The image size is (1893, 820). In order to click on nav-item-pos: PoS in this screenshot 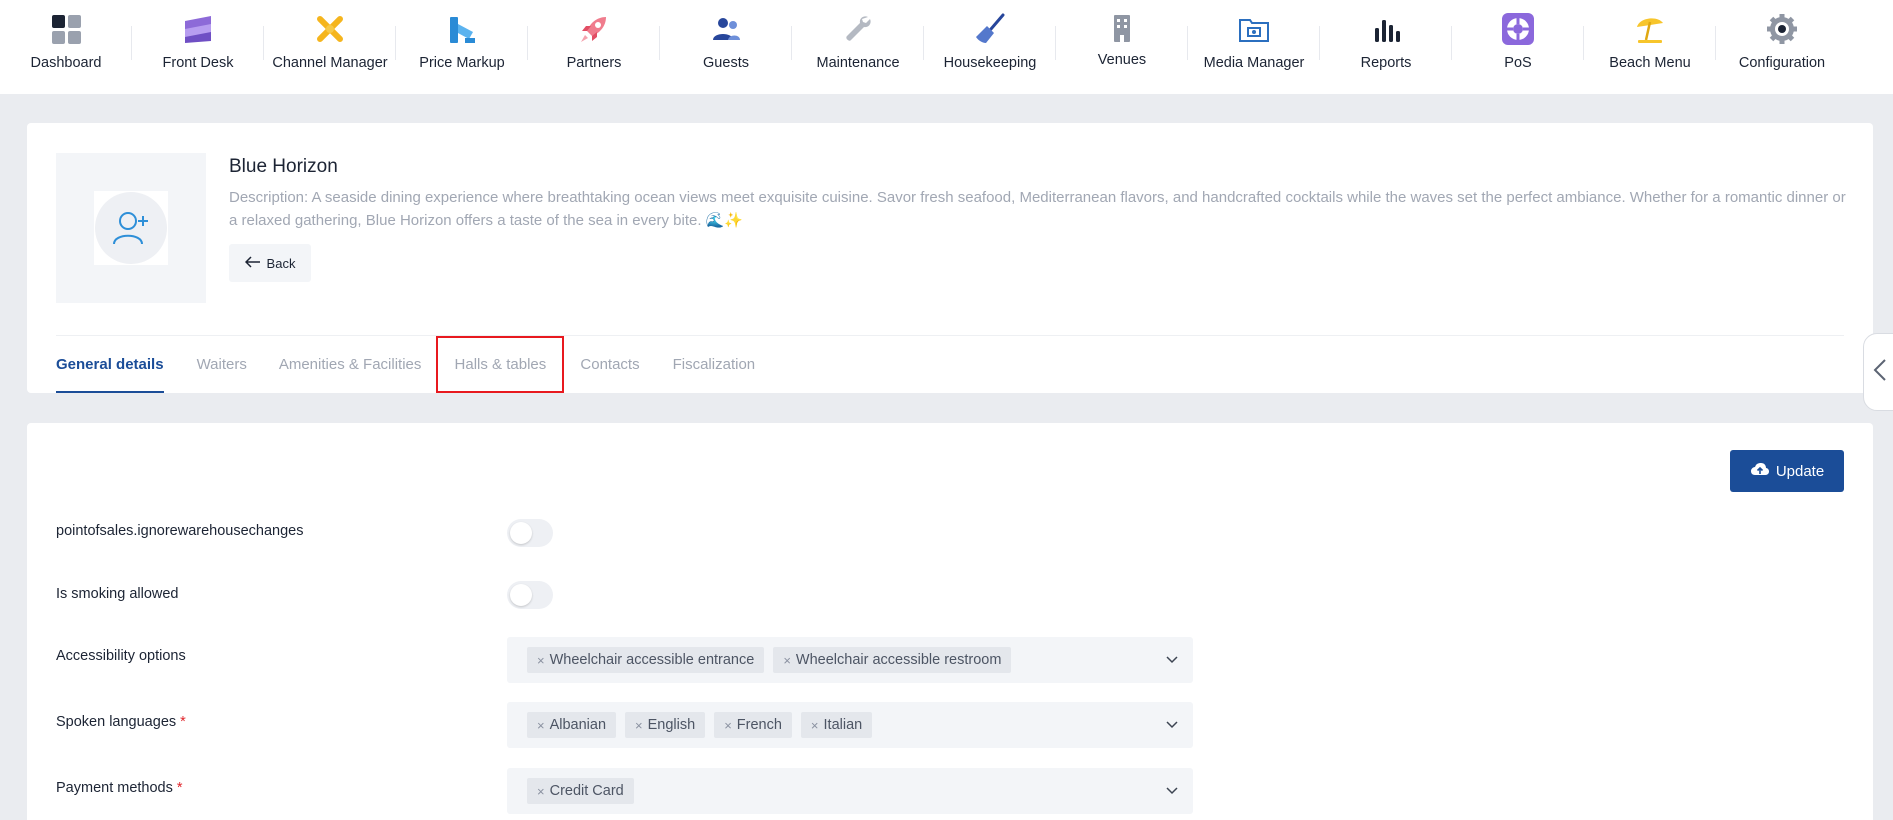, I will do `click(1518, 47)`.